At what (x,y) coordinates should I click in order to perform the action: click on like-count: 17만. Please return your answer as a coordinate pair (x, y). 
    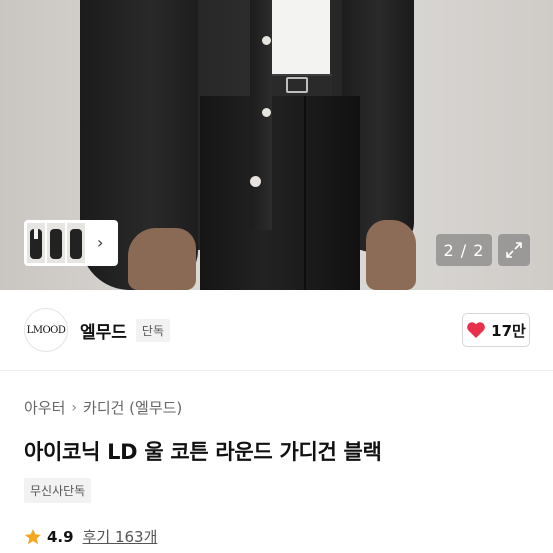
    Looking at the image, I should click on (508, 330).